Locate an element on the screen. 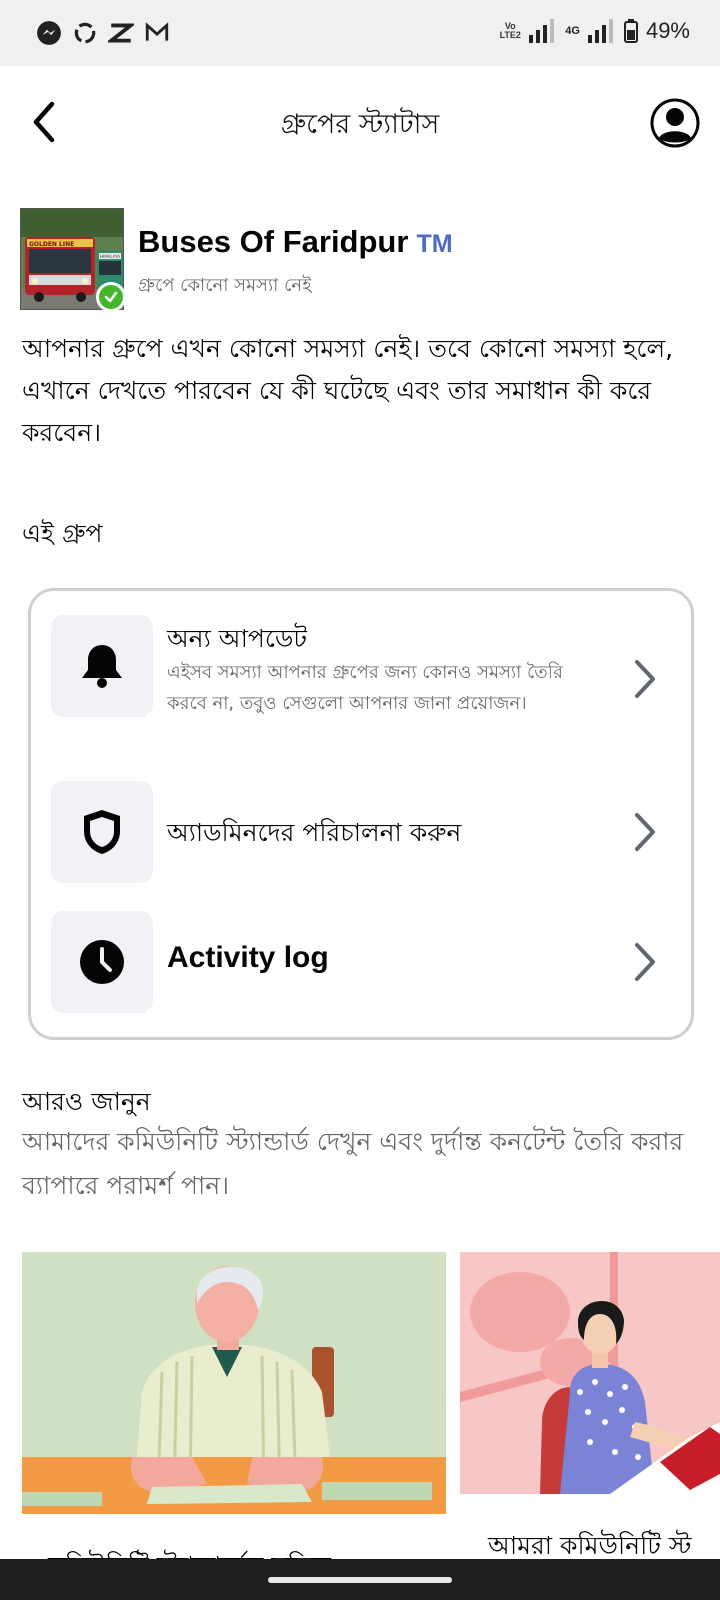 This screenshot has height=1600, width=720. battery-icon is located at coordinates (630, 31).